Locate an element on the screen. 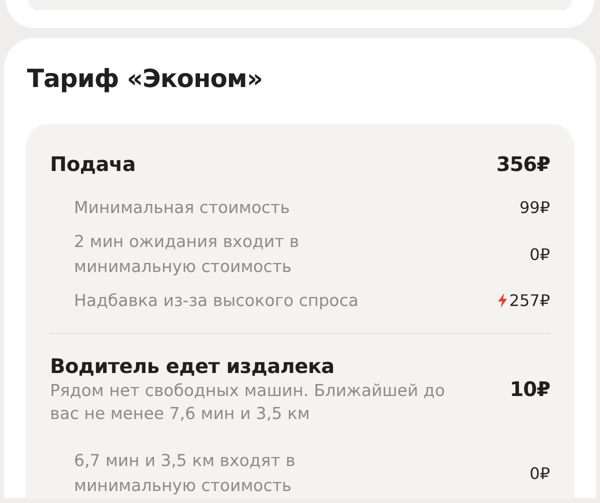 The width and height of the screenshot is (600, 503). section-title: Подача is located at coordinates (93, 164).